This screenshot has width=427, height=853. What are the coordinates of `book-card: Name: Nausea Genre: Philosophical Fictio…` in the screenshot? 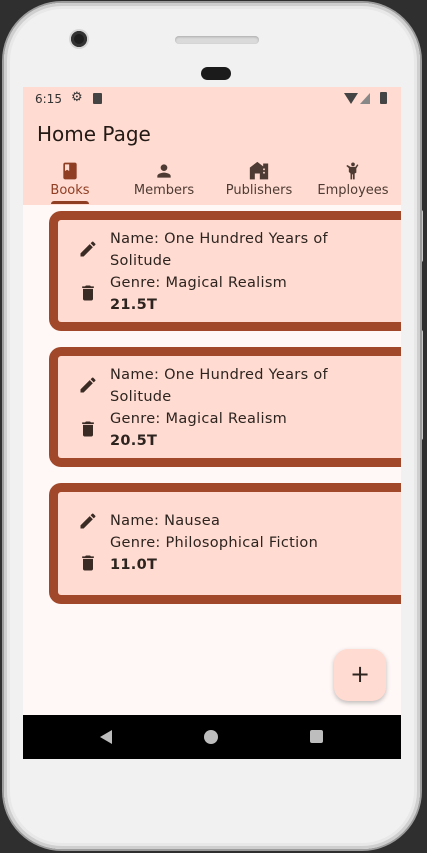 It's located at (225, 543).